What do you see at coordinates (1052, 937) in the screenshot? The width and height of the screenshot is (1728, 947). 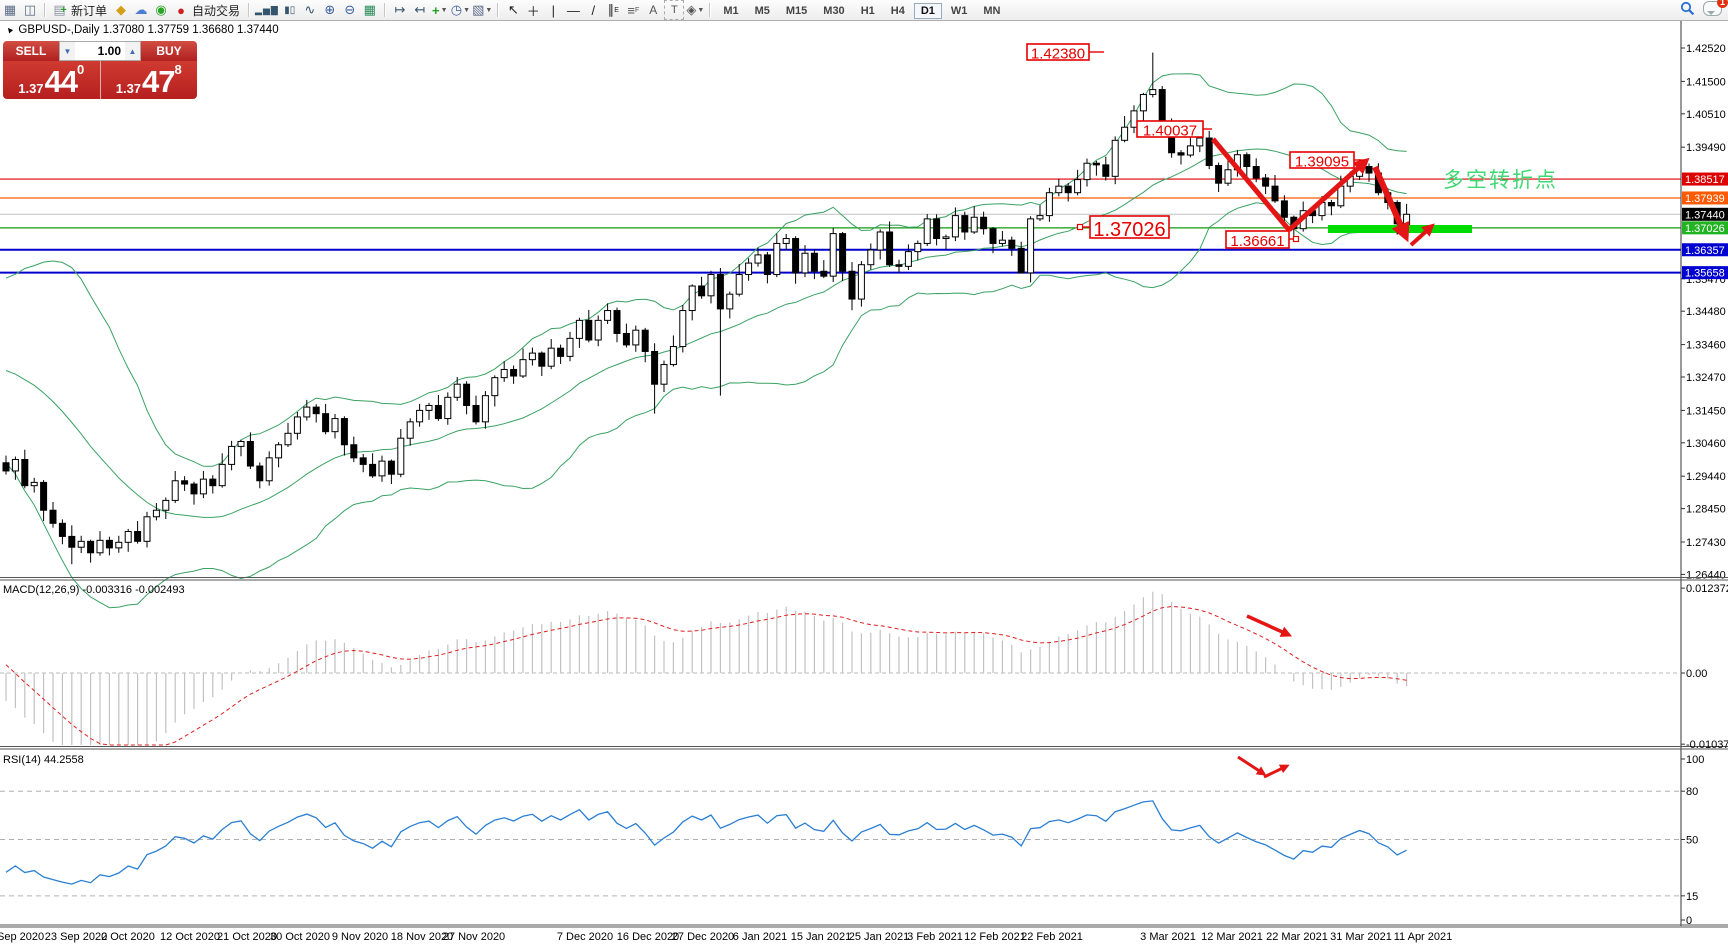 I see `date-label: 22 Feb 2021` at bounding box center [1052, 937].